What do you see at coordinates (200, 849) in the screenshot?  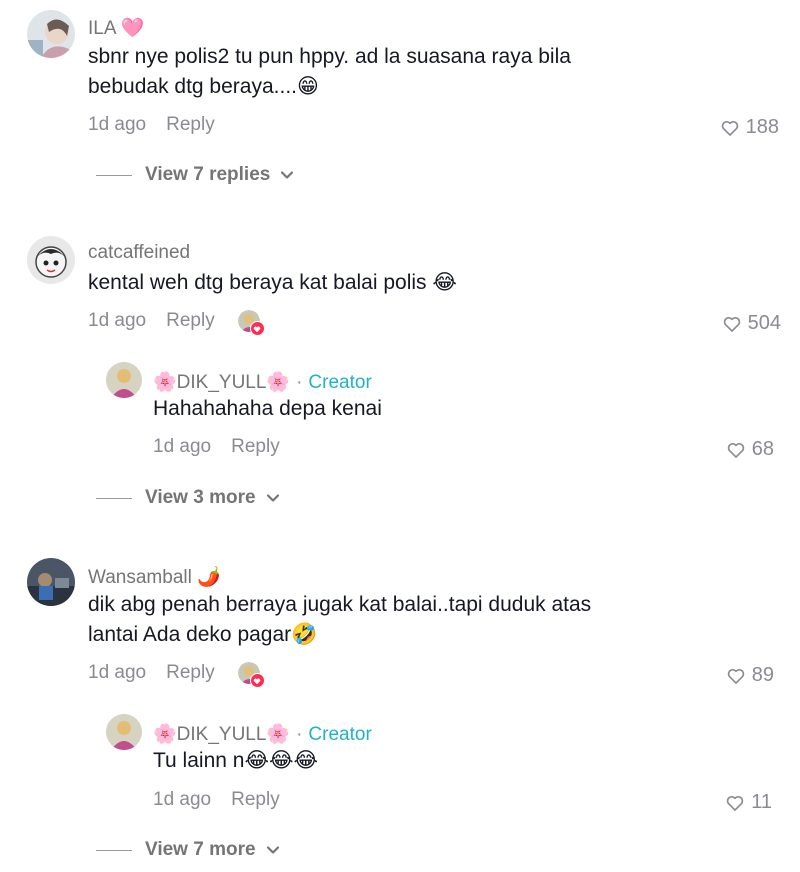 I see `view-more-label: View 7 more` at bounding box center [200, 849].